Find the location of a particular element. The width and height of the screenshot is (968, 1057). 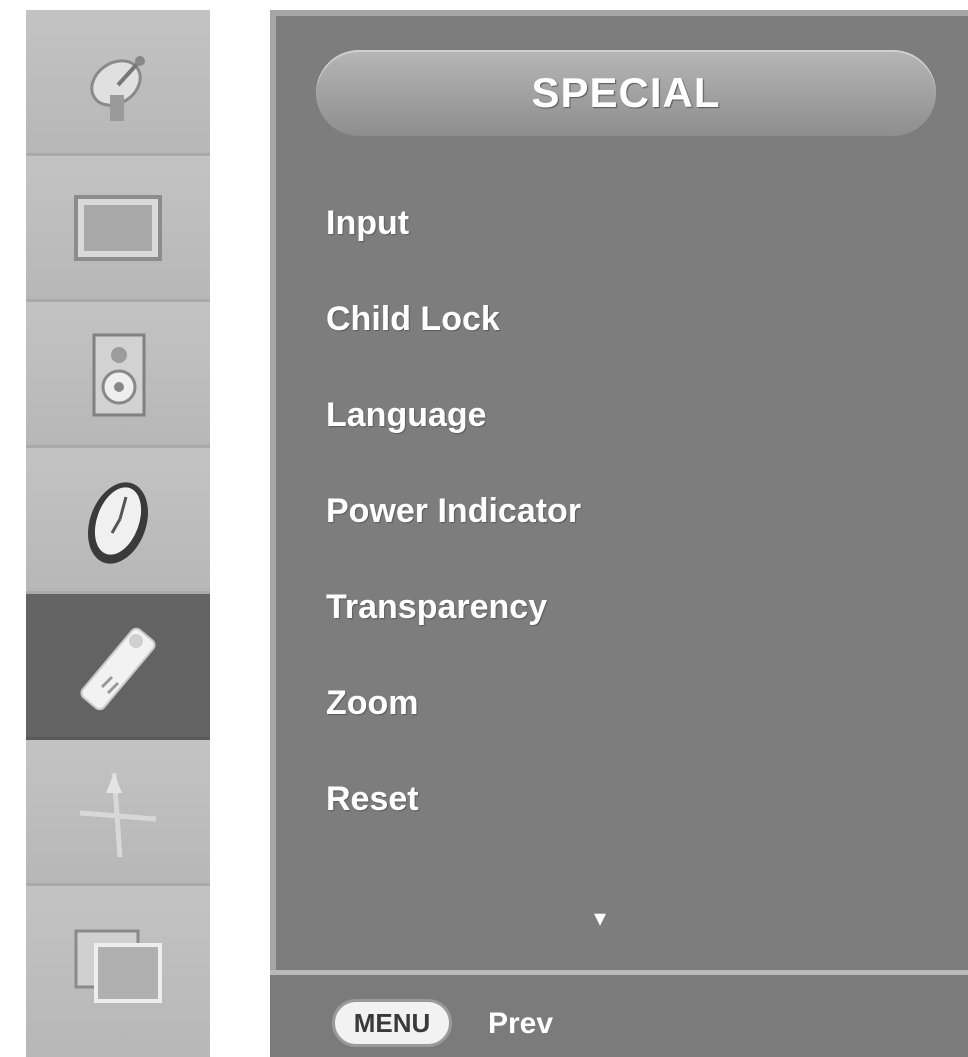

remote-control-icon is located at coordinates (118, 669).